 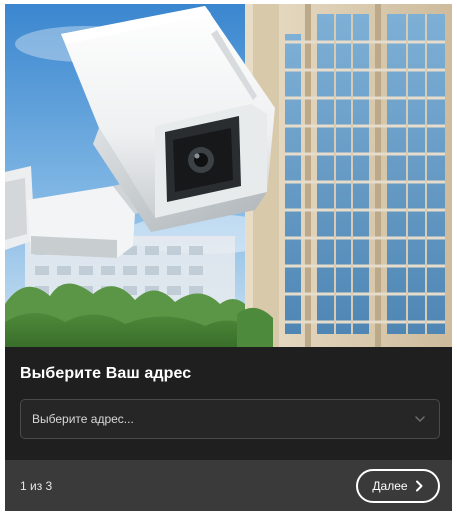 I want to click on next-button-label: Далее, so click(x=390, y=486).